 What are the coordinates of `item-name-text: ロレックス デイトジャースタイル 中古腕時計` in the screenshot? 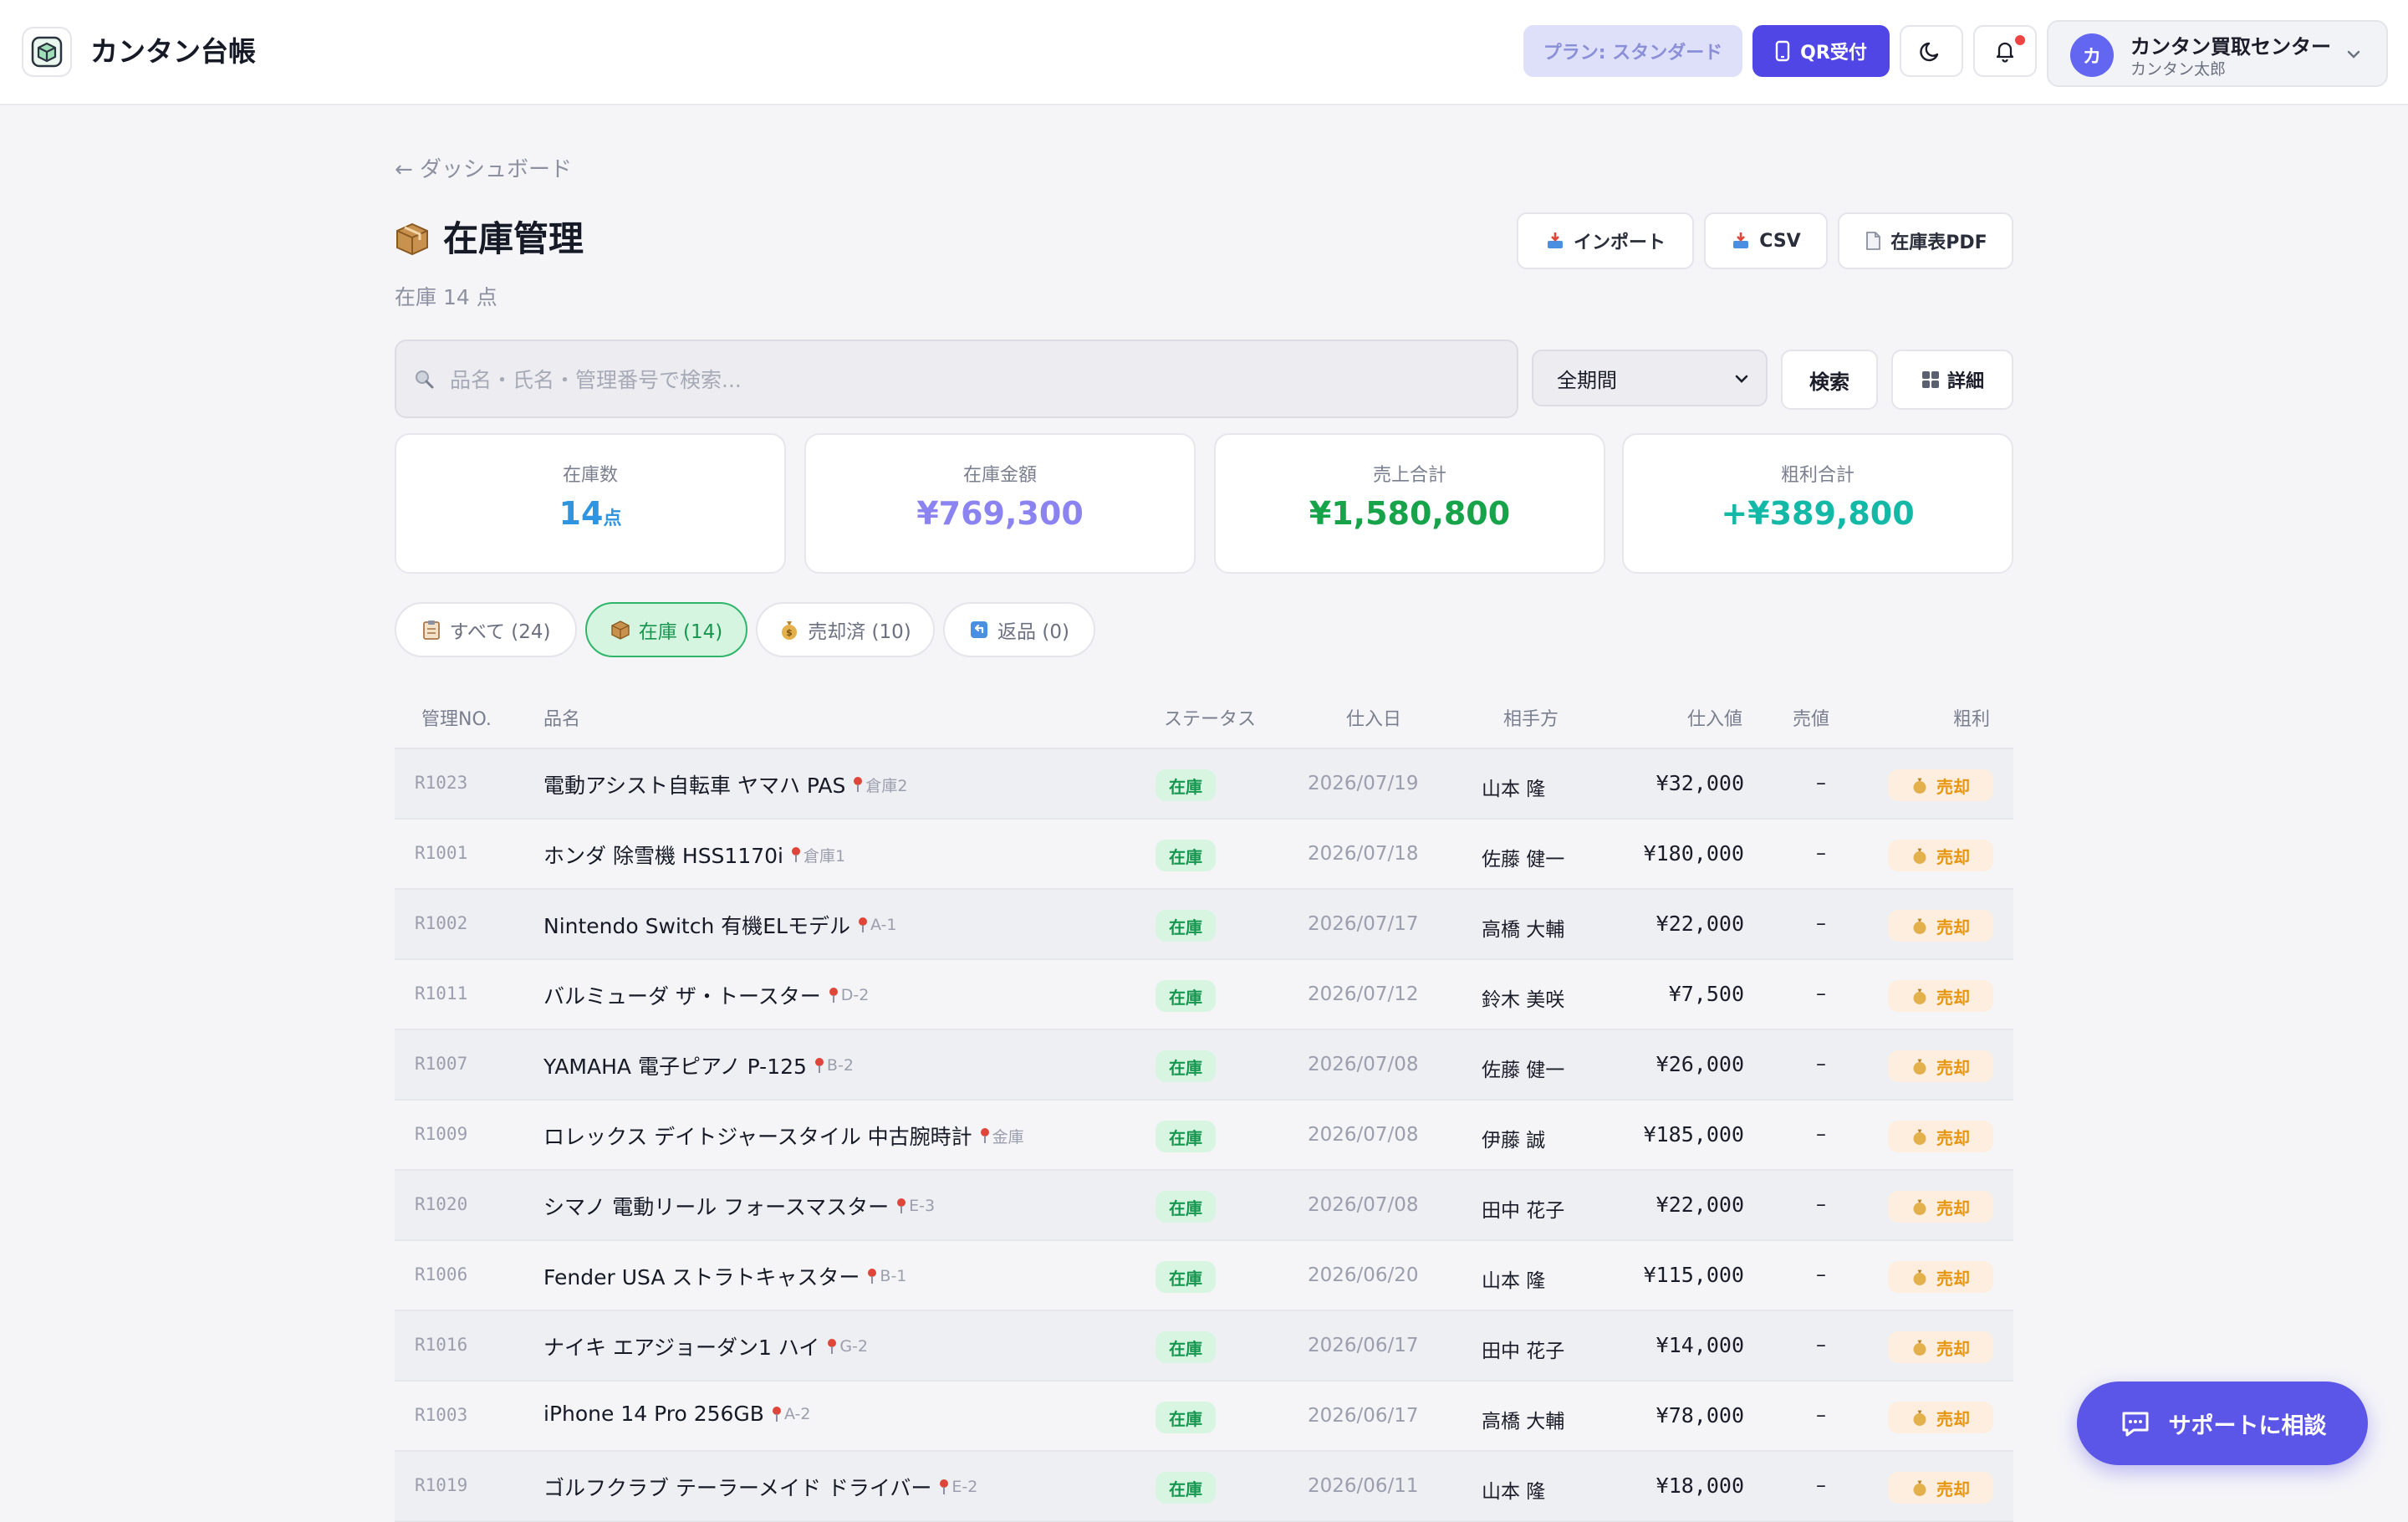 It's located at (757, 1137).